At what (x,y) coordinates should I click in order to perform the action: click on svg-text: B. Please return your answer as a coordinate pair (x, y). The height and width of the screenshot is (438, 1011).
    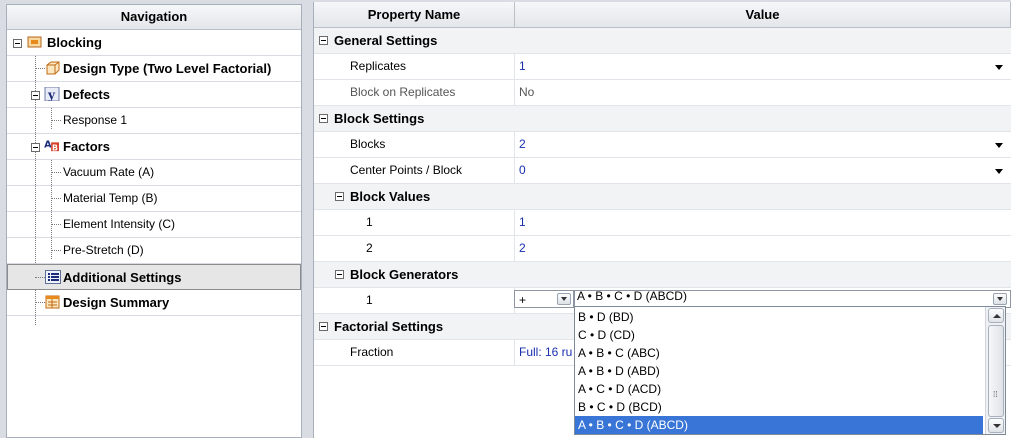
    Looking at the image, I should click on (55, 147).